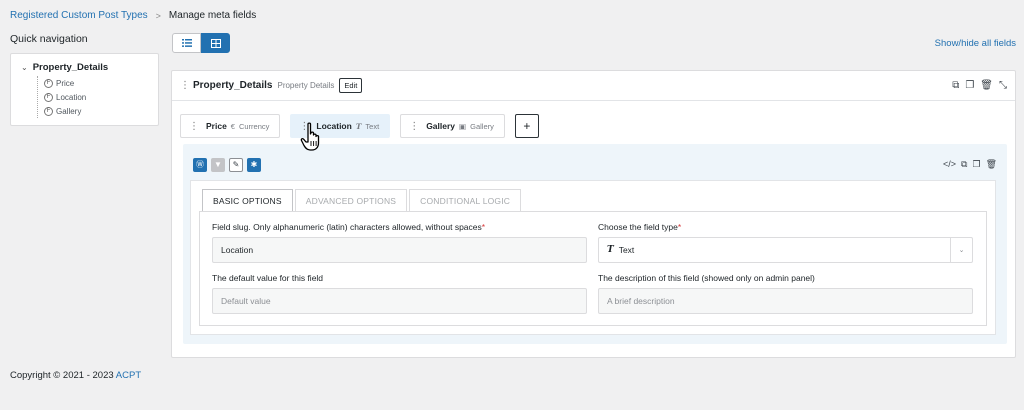 Image resolution: width=1024 pixels, height=410 pixels. What do you see at coordinates (128, 375) in the screenshot?
I see `acpt-link: ACPT` at bounding box center [128, 375].